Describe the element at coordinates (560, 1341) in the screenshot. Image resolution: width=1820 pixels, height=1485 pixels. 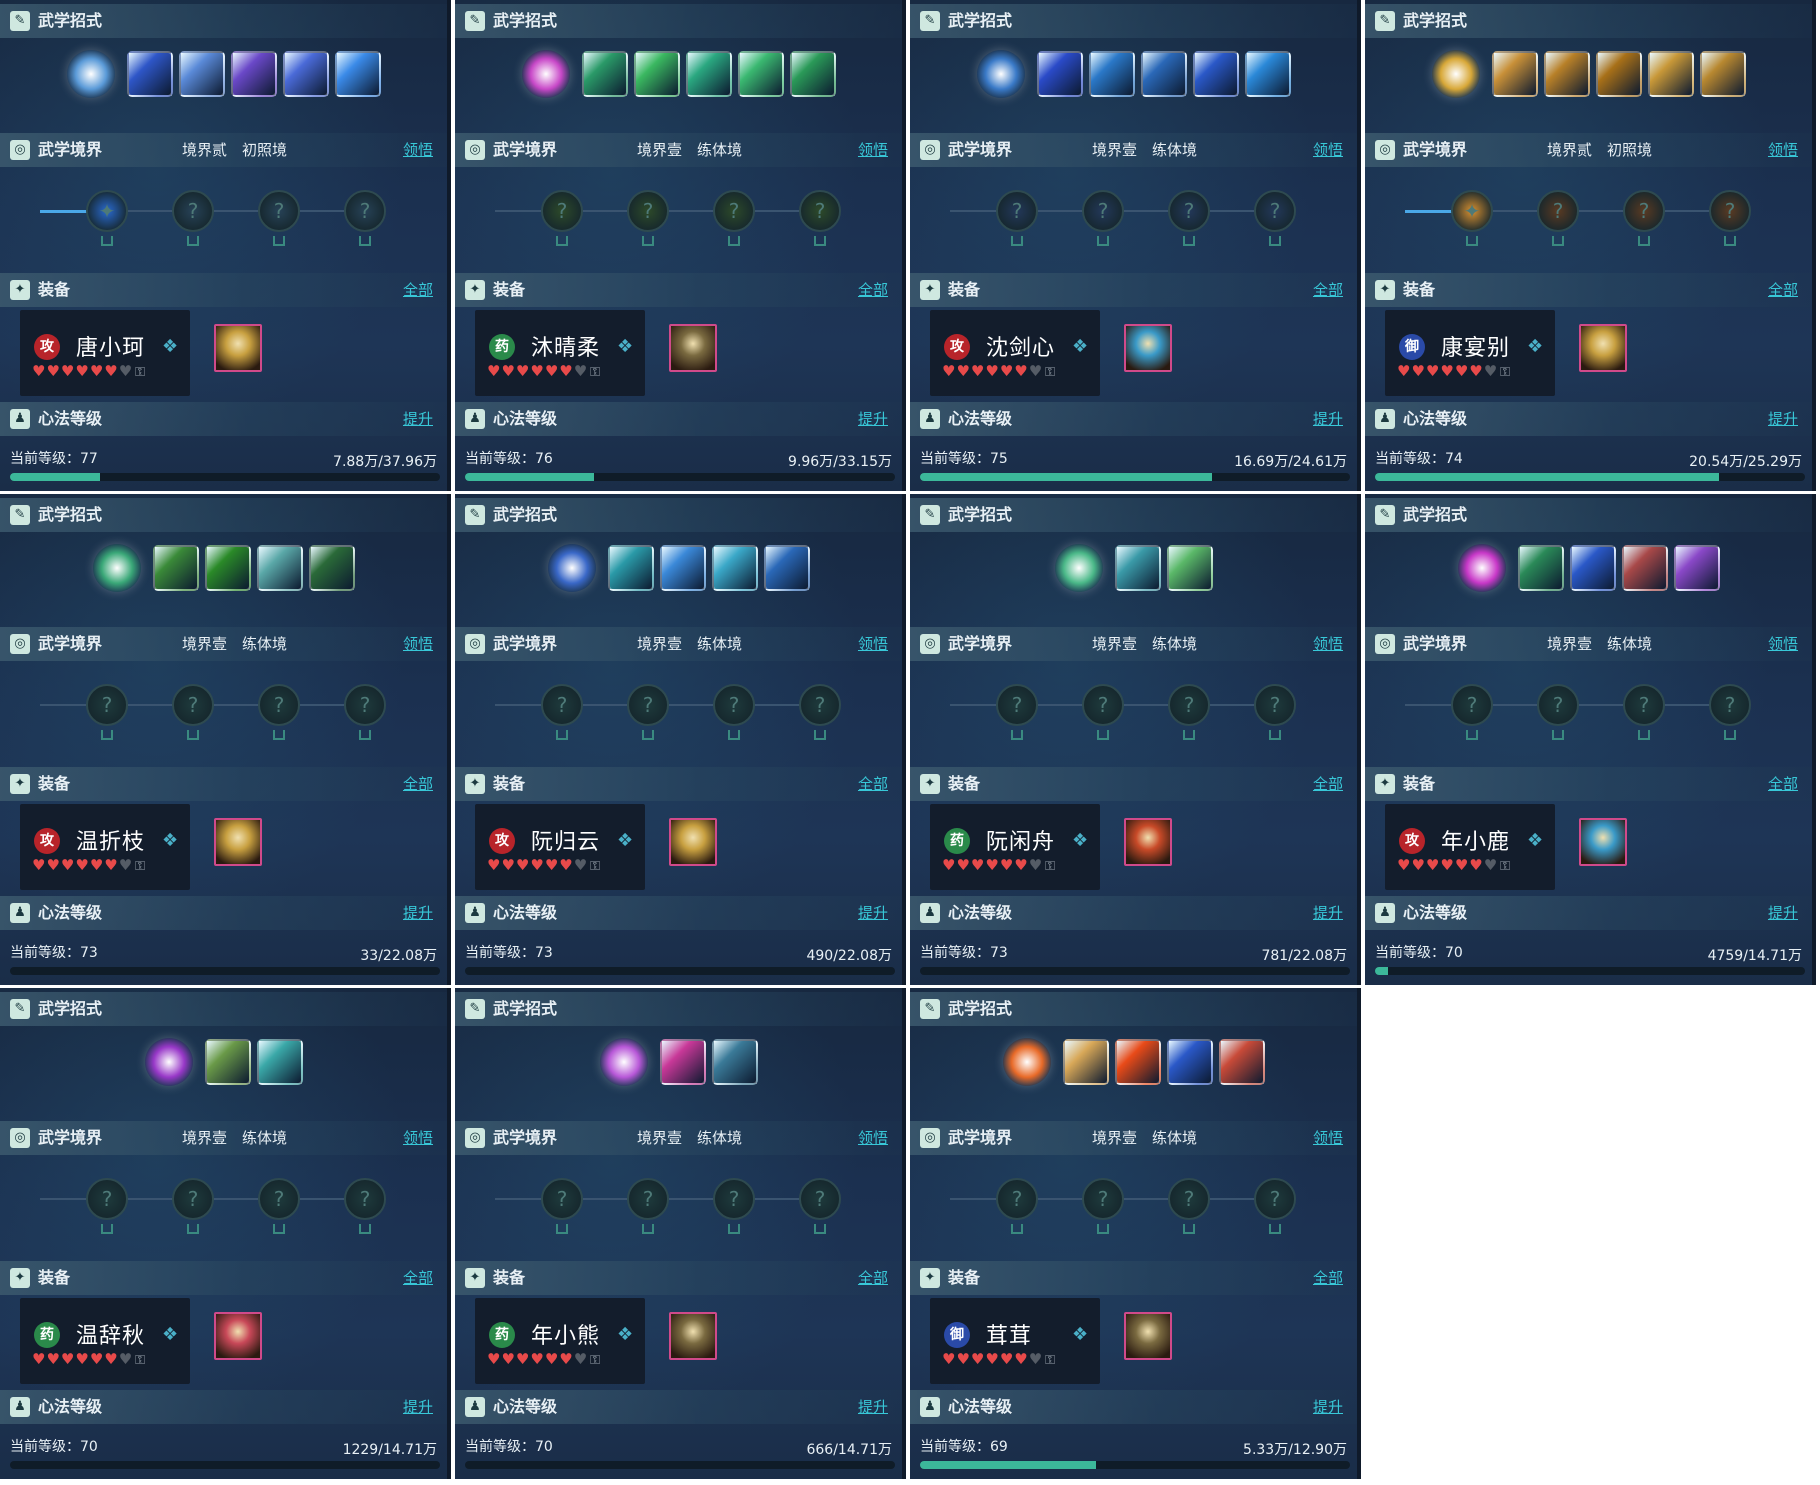
I see `character-card: 药年小熊 ❖ ♥♥♥♥♥♥♥ ⚿` at that location.